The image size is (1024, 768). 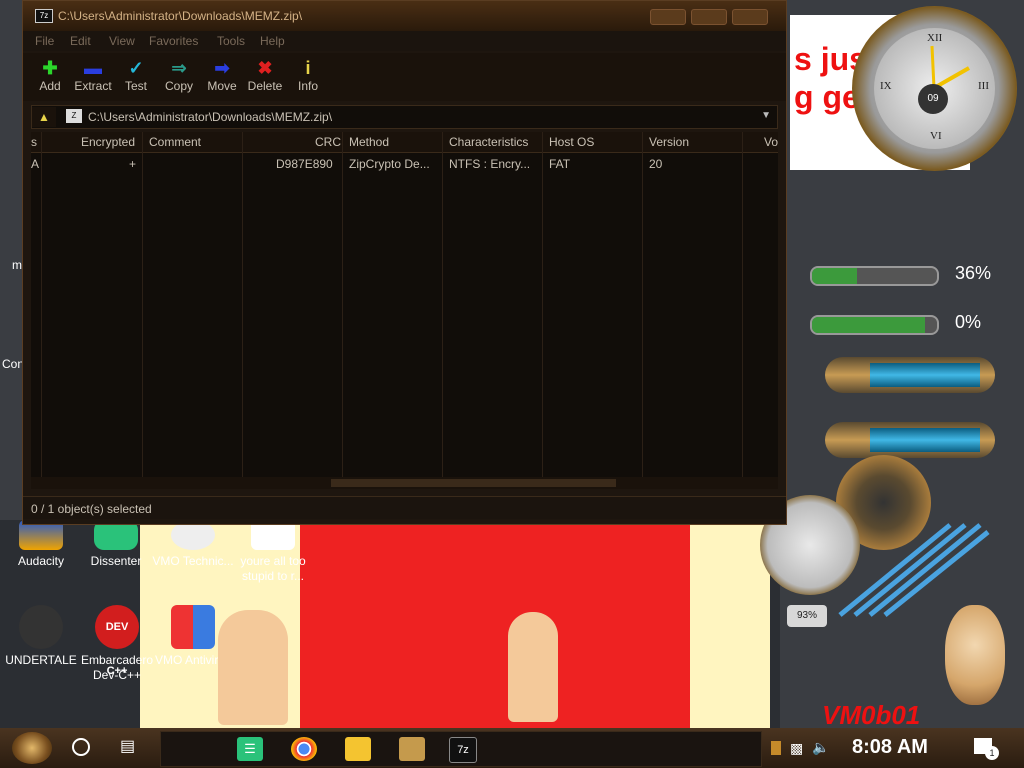 What do you see at coordinates (807, 616) in the screenshot?
I see `dial-percentage: 93%` at bounding box center [807, 616].